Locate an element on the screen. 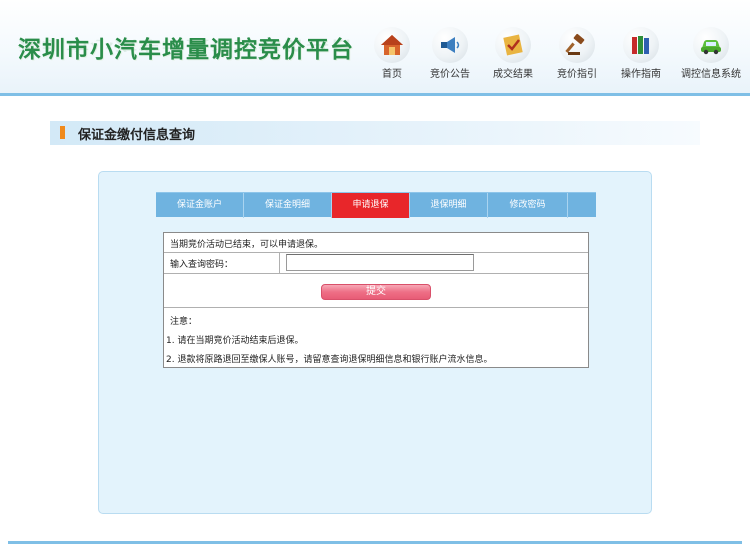 This screenshot has height=549, width=750. tab-apply-refund: 申请退保 is located at coordinates (371, 205).